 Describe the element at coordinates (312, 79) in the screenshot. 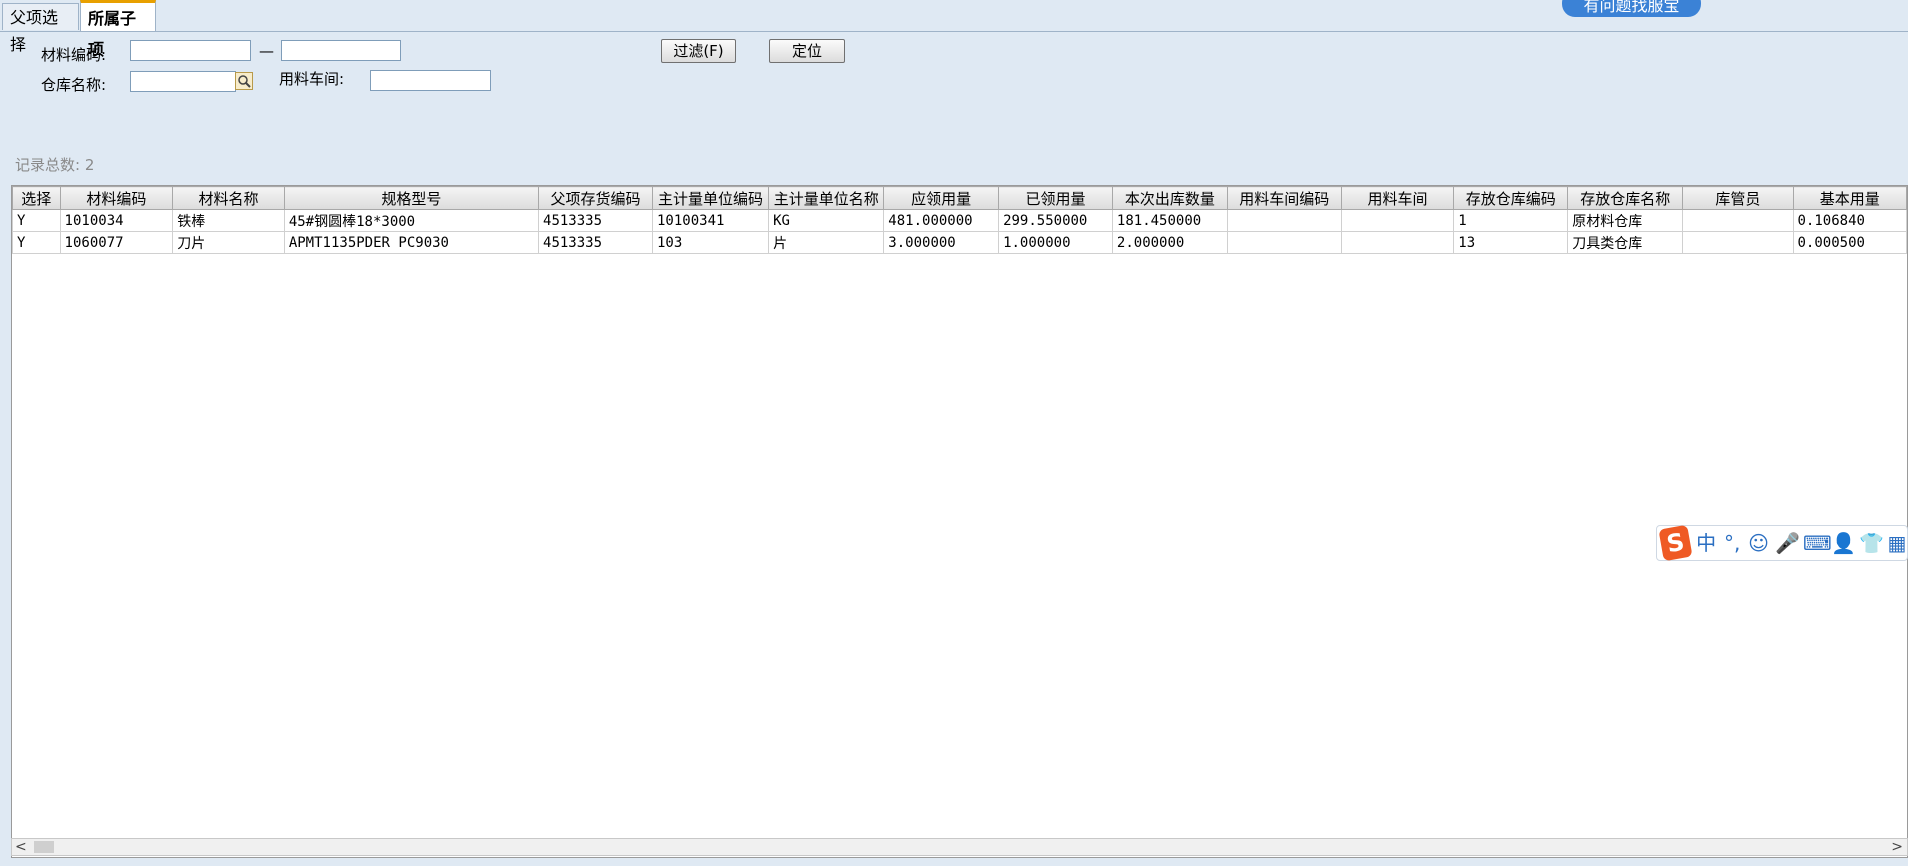

I see `workshop-label: 用料车间:` at that location.